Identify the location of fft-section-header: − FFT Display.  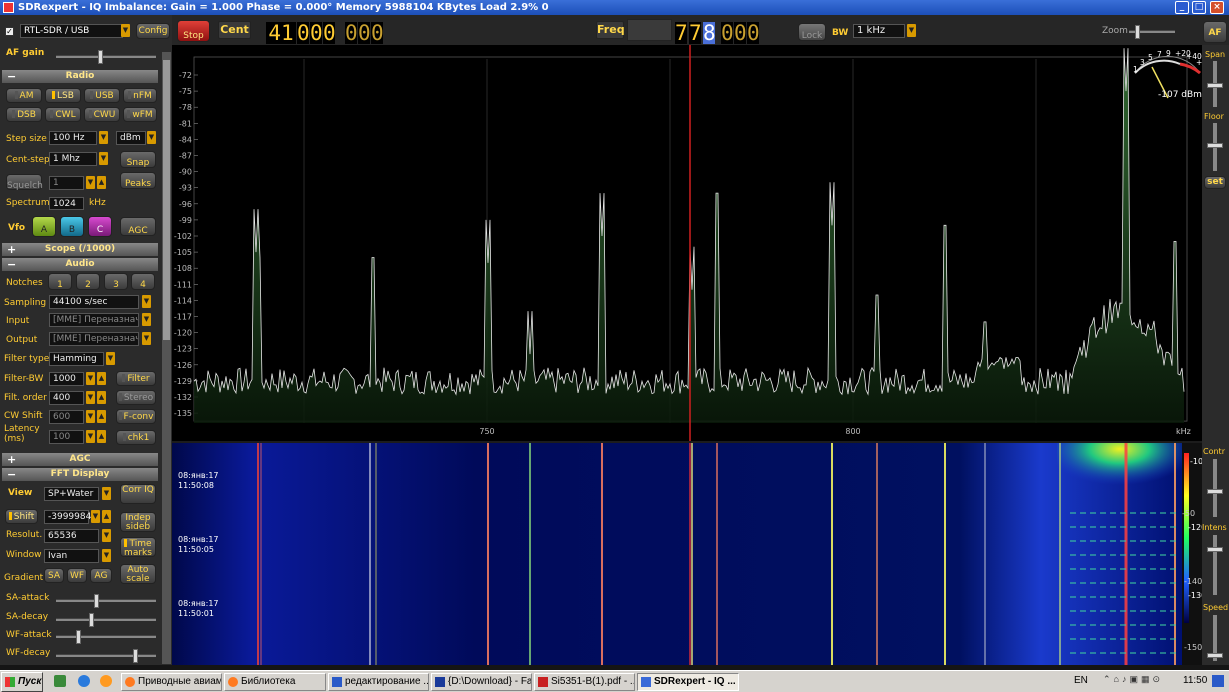
(80, 474).